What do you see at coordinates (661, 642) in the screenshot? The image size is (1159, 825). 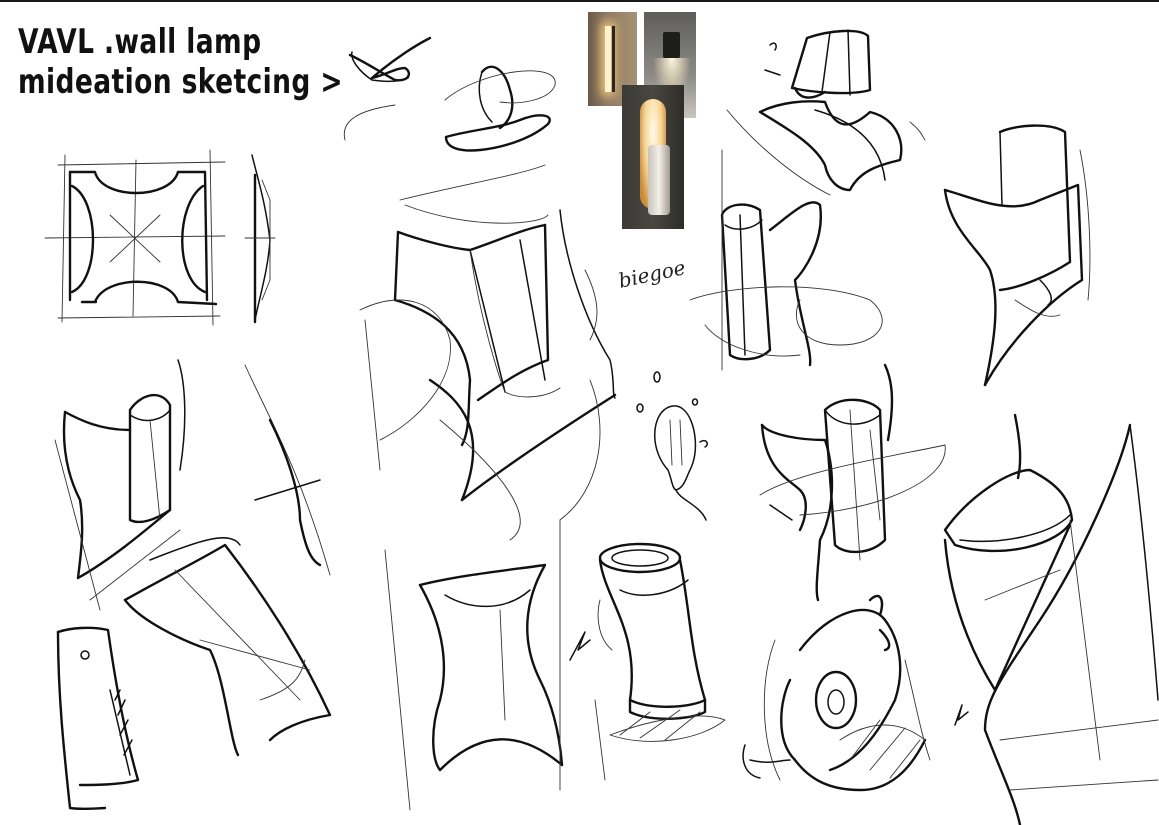 I see `sketch-hourglass-lamp` at bounding box center [661, 642].